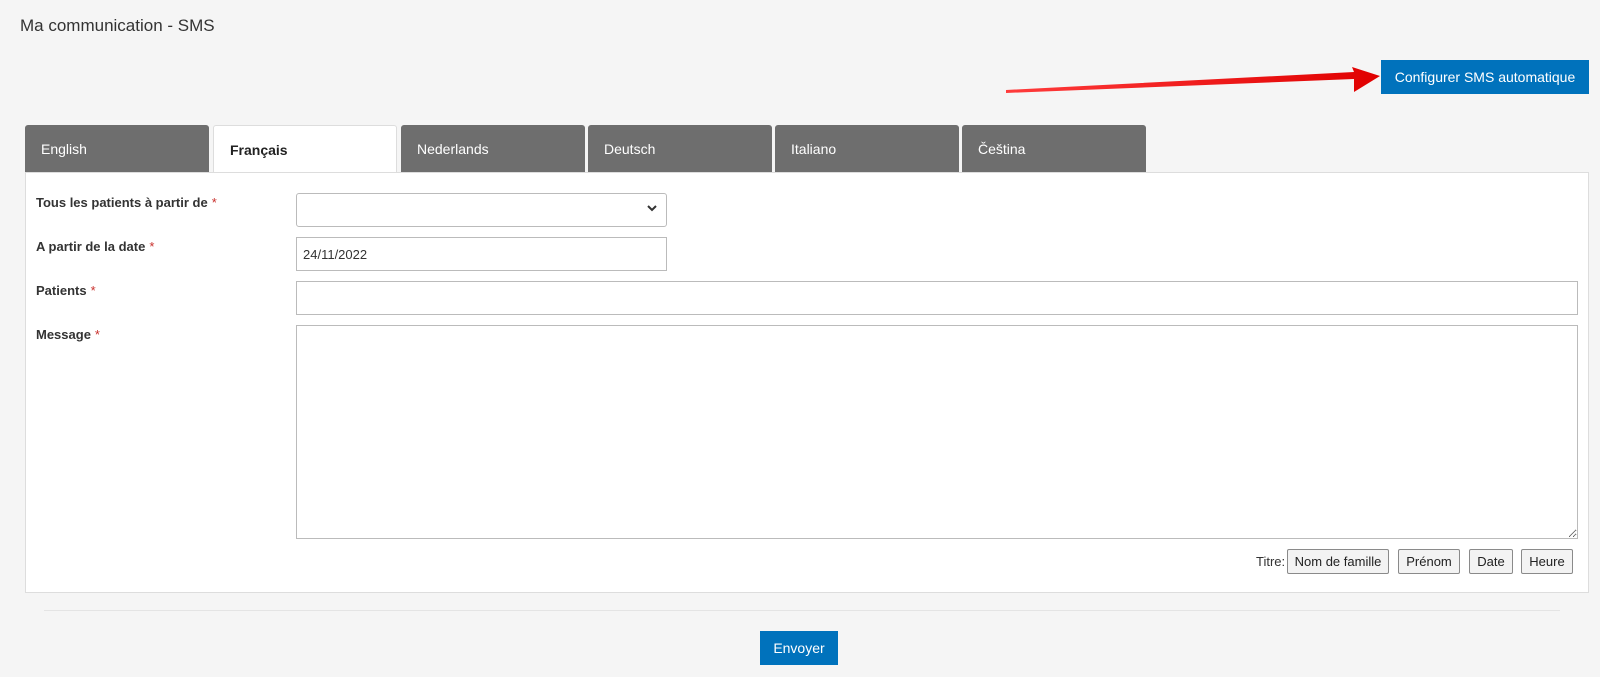  Describe the element at coordinates (305, 149) in the screenshot. I see `tab-francais: Français` at that location.